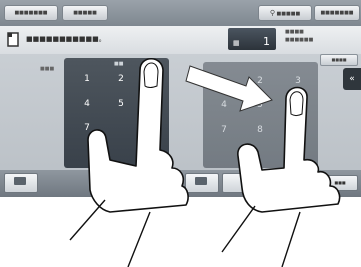  Describe the element at coordinates (229, 88) in the screenshot. I see `swipe-arrow-icon` at that location.